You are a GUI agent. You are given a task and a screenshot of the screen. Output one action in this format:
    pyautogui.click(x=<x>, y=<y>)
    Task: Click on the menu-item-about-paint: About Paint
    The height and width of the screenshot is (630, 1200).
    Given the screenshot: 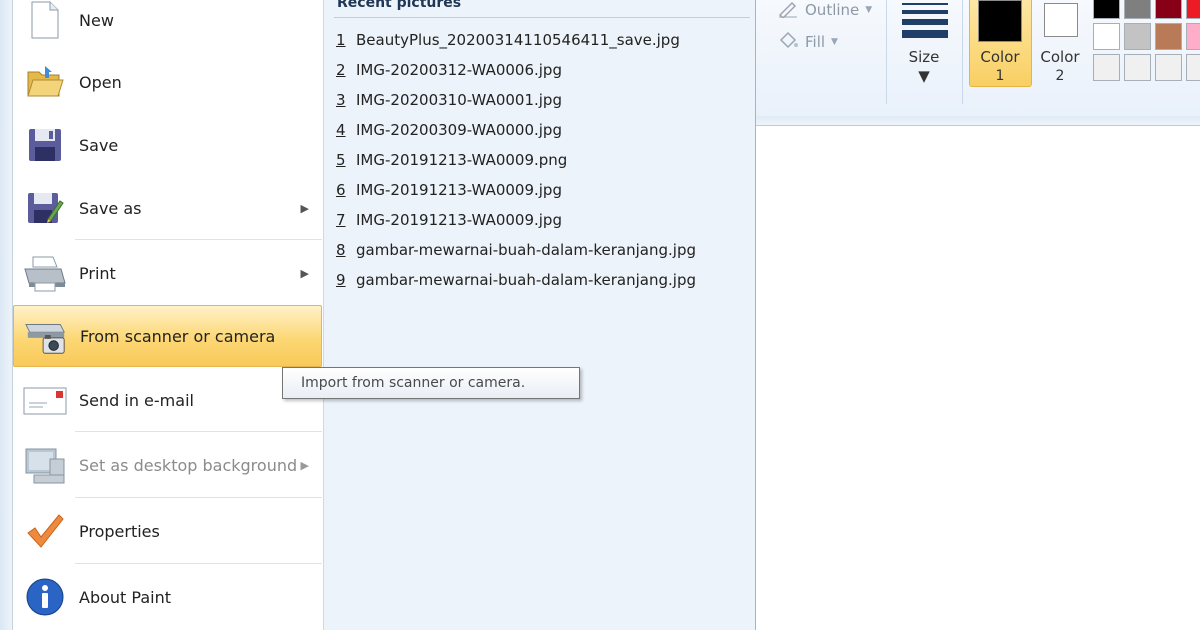 What is the action you would take?
    pyautogui.click(x=167, y=597)
    